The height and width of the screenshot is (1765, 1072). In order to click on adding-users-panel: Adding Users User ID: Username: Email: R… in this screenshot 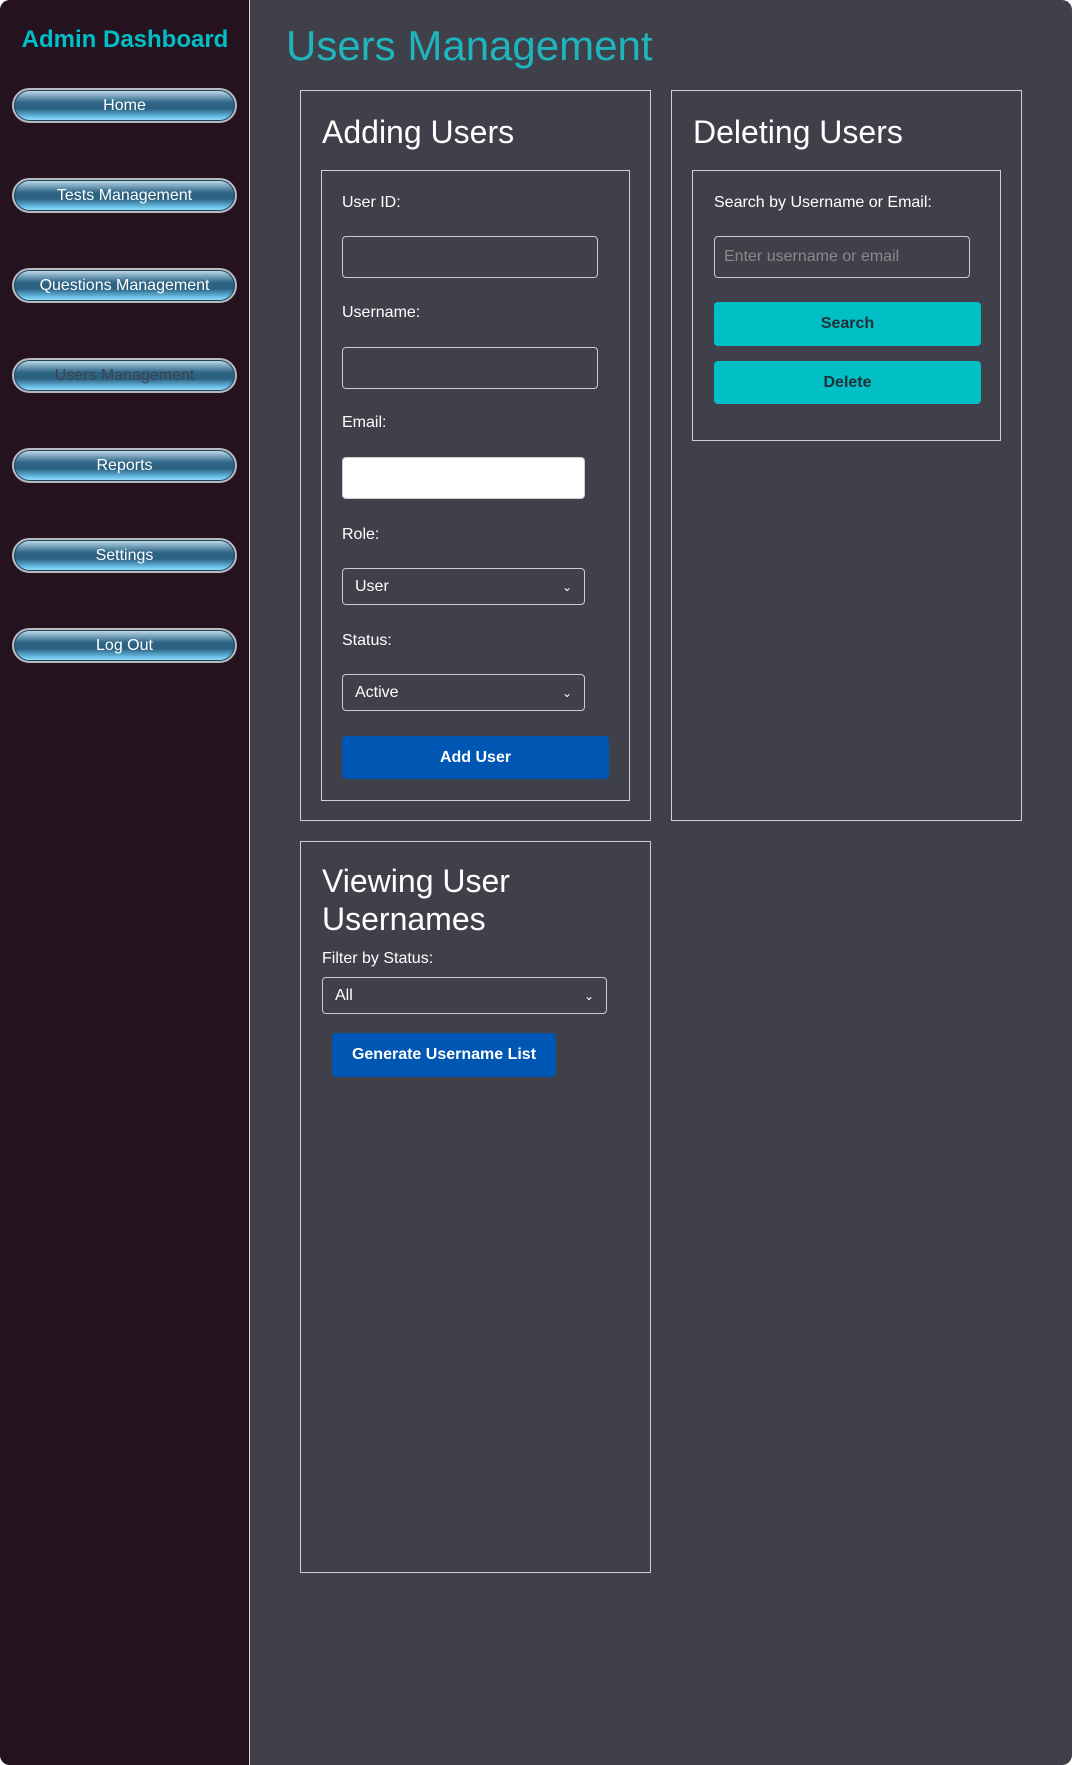, I will do `click(475, 455)`.